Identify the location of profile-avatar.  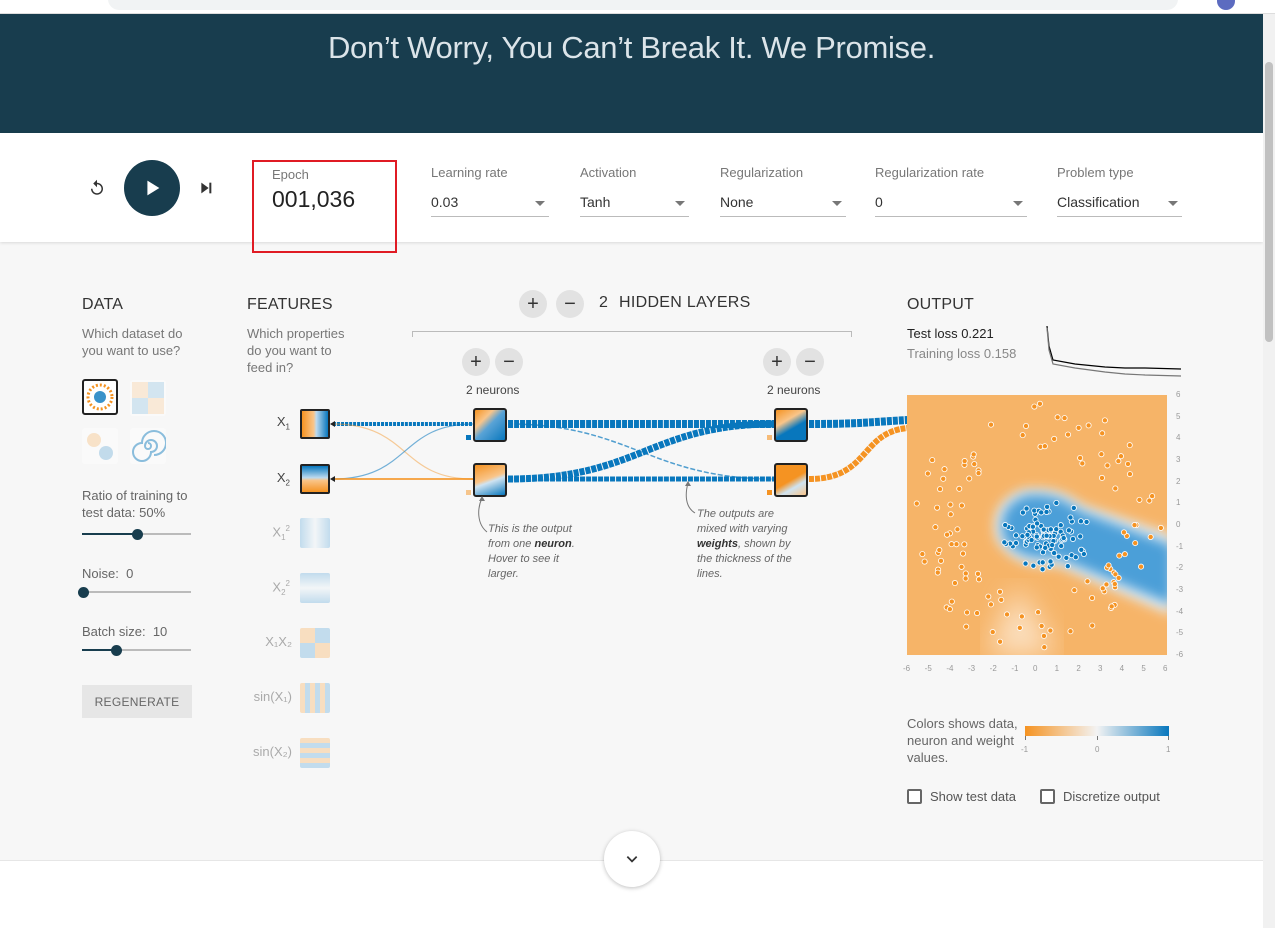
(1226, 5).